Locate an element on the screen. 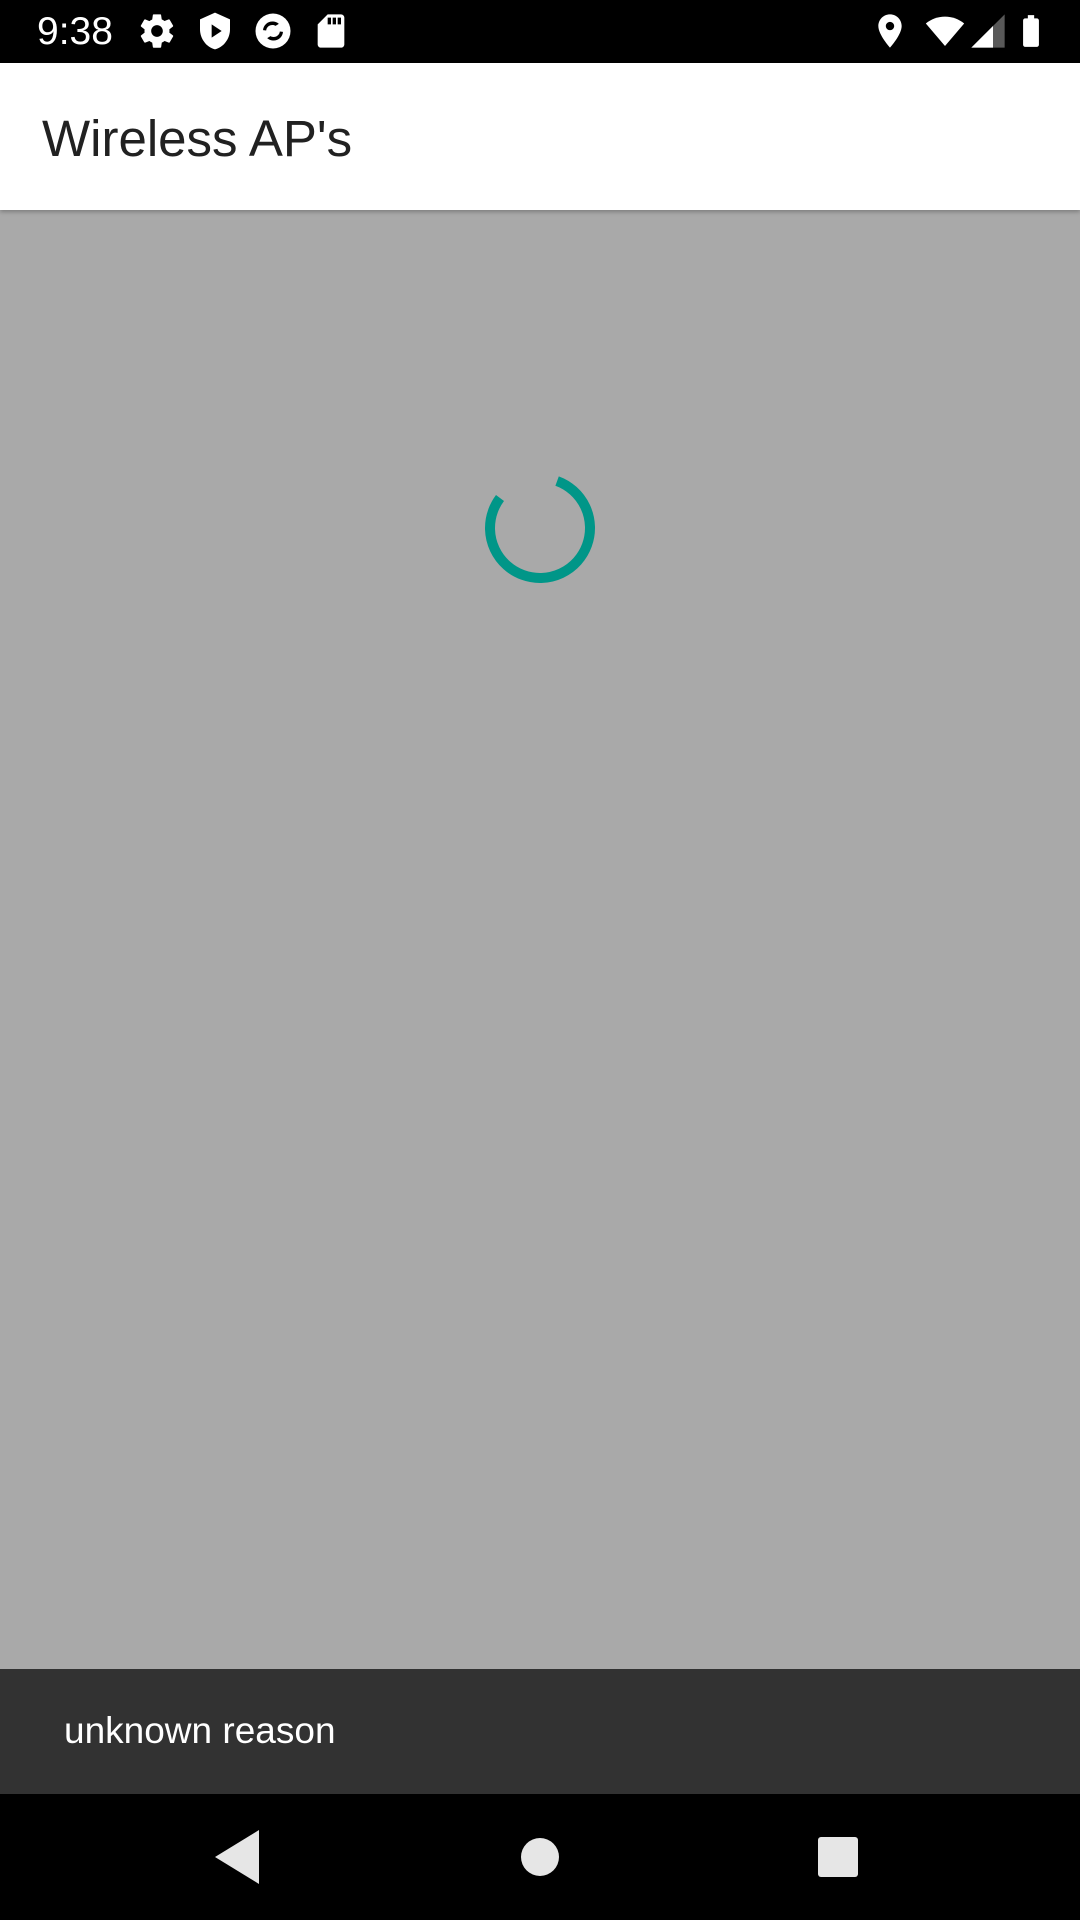 Image resolution: width=1080 pixels, height=1920 pixels. page-title: Wireless AP's is located at coordinates (197, 138).